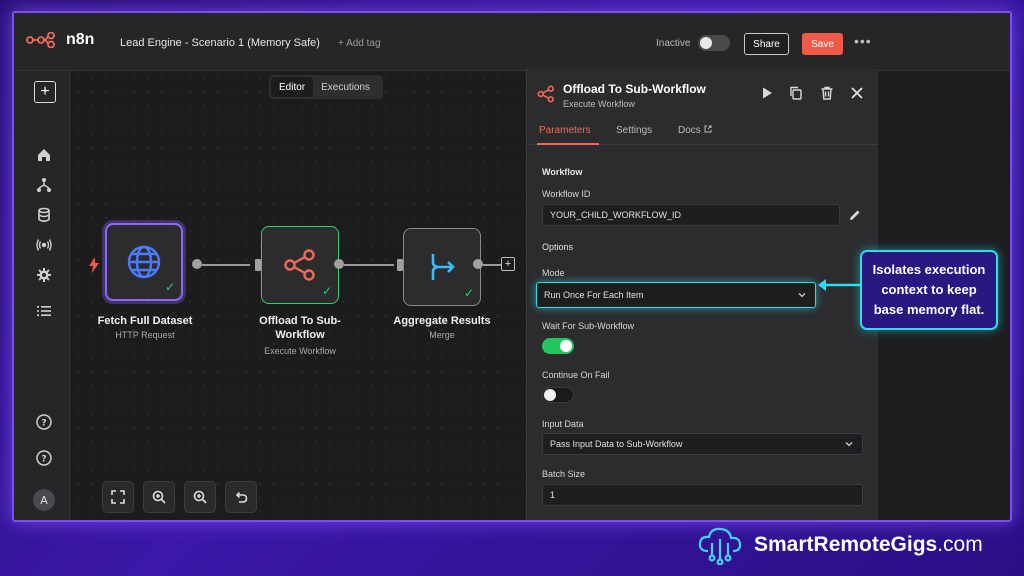 The height and width of the screenshot is (576, 1024). I want to click on mode-select: Run Once For Each Item, so click(676, 295).